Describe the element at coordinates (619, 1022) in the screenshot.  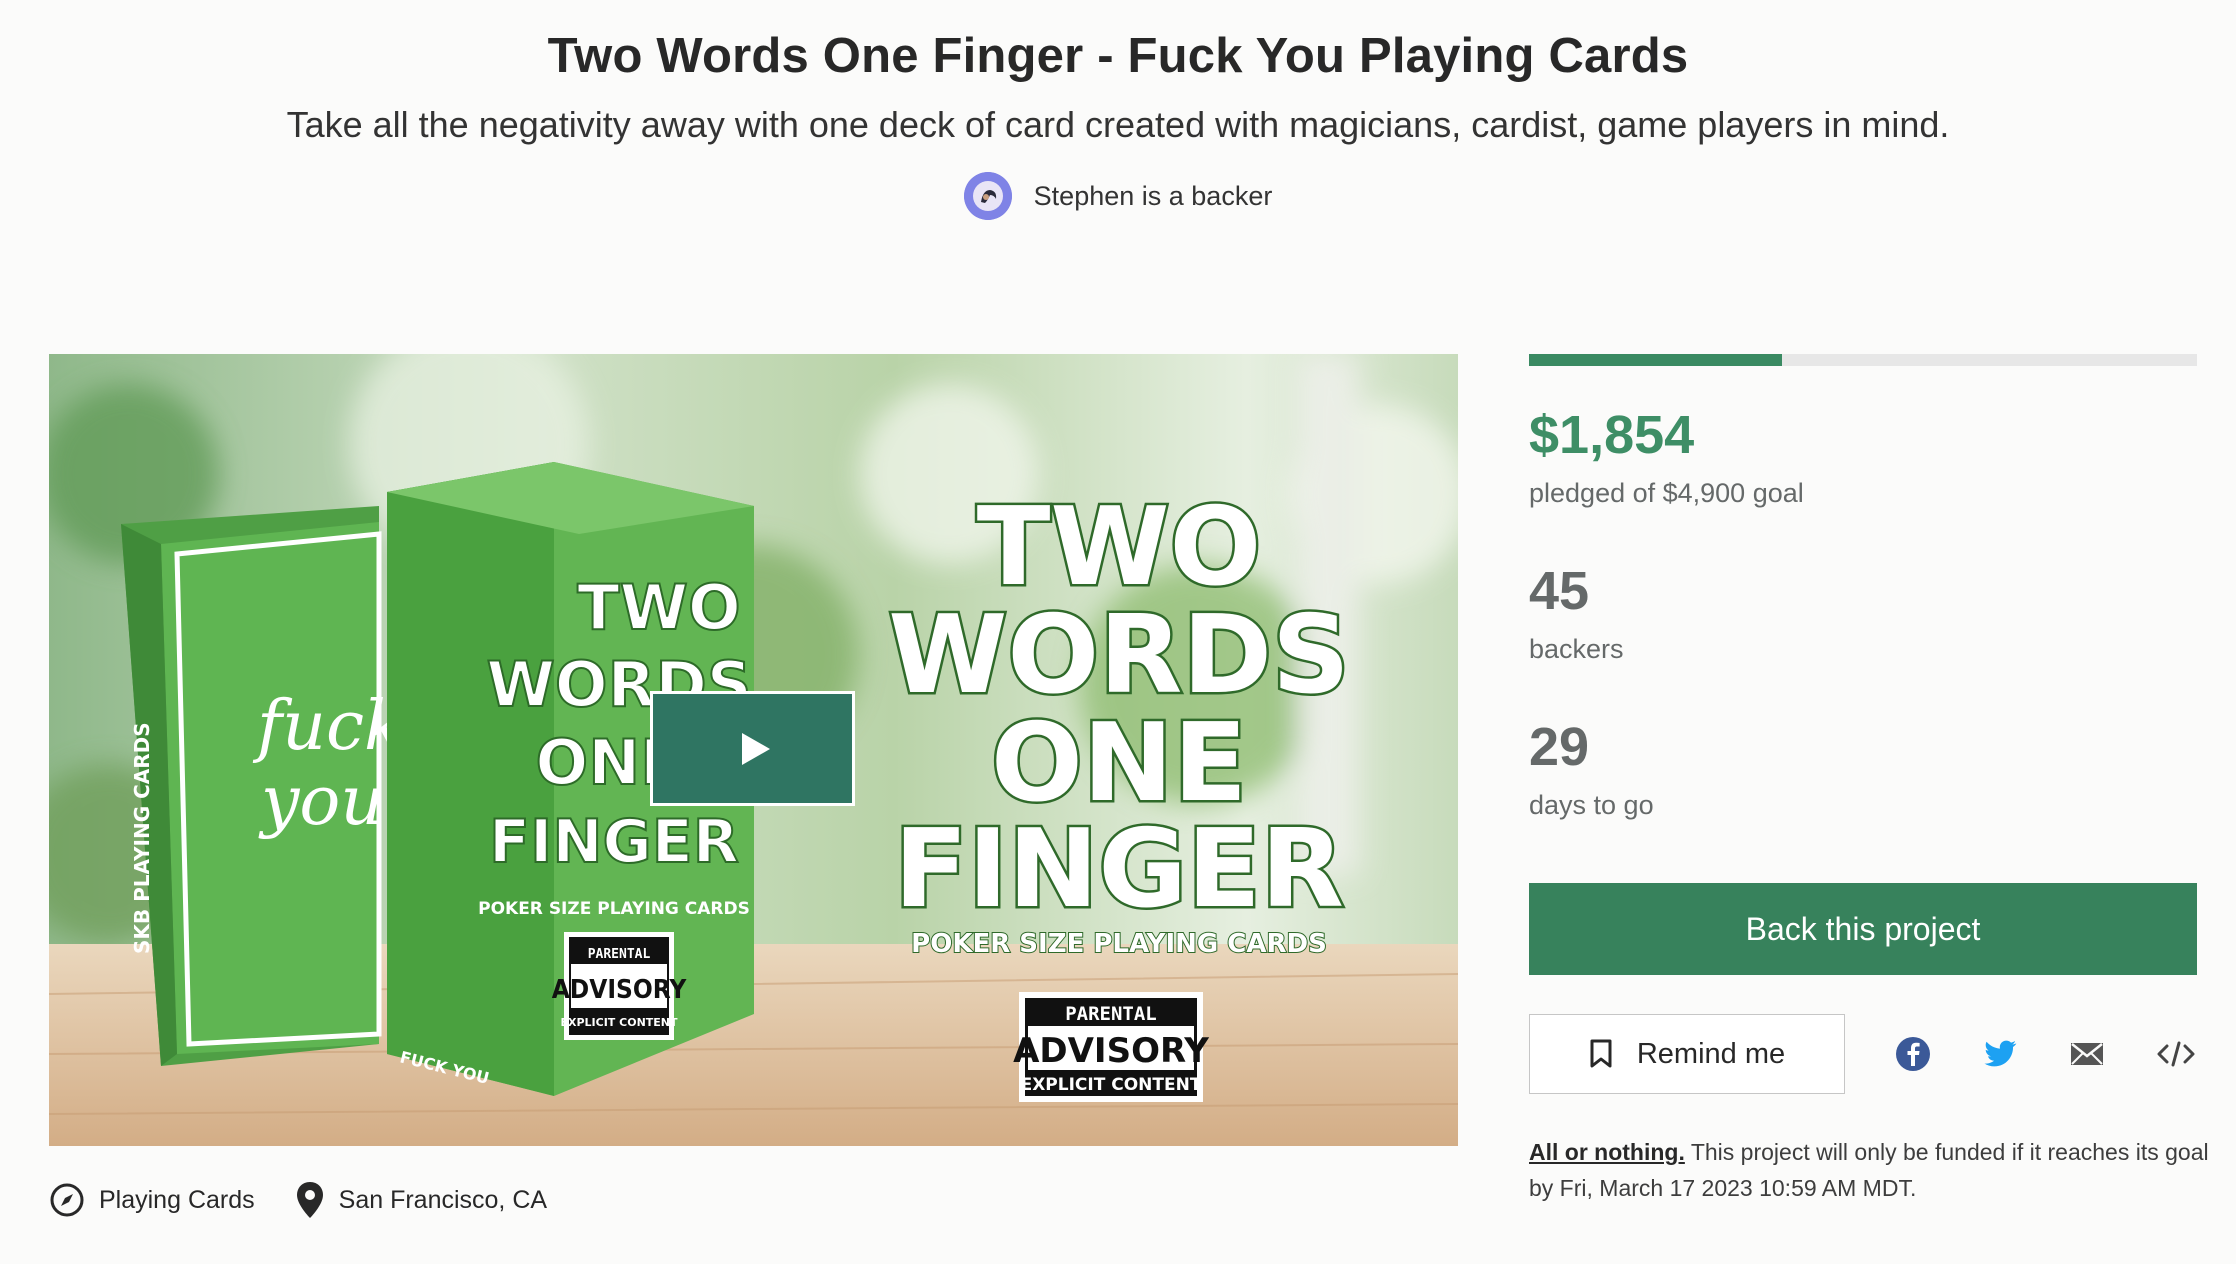
I see `box-advisory-3: EXPLICIT CONTENT` at that location.